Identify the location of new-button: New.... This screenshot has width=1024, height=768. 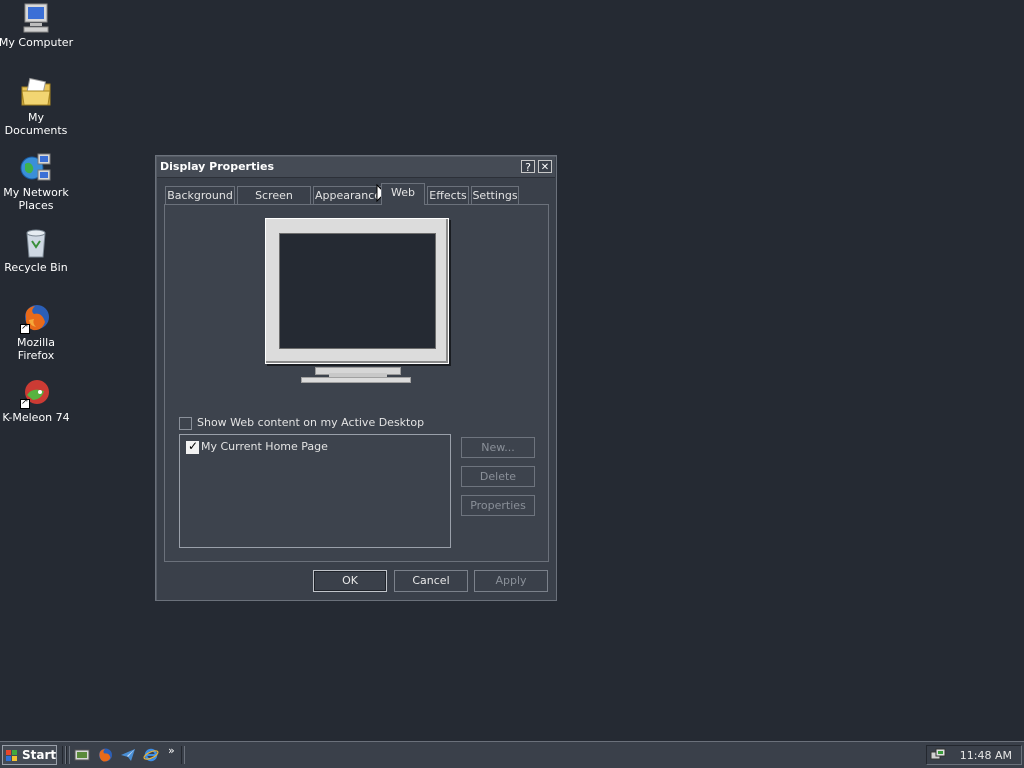
(498, 447).